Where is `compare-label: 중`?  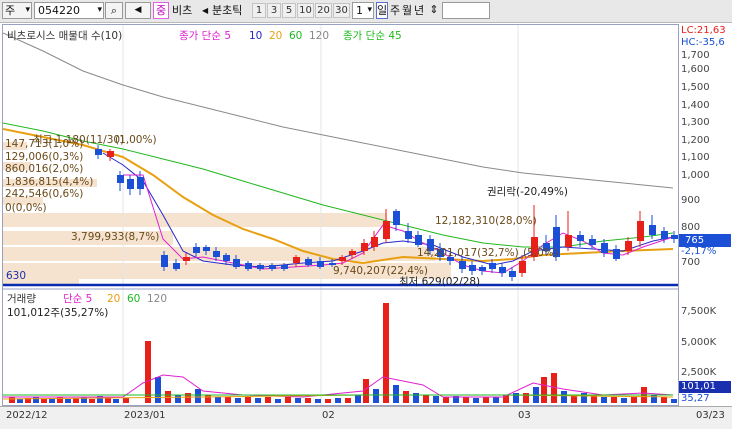
compare-label: 중 is located at coordinates (161, 10).